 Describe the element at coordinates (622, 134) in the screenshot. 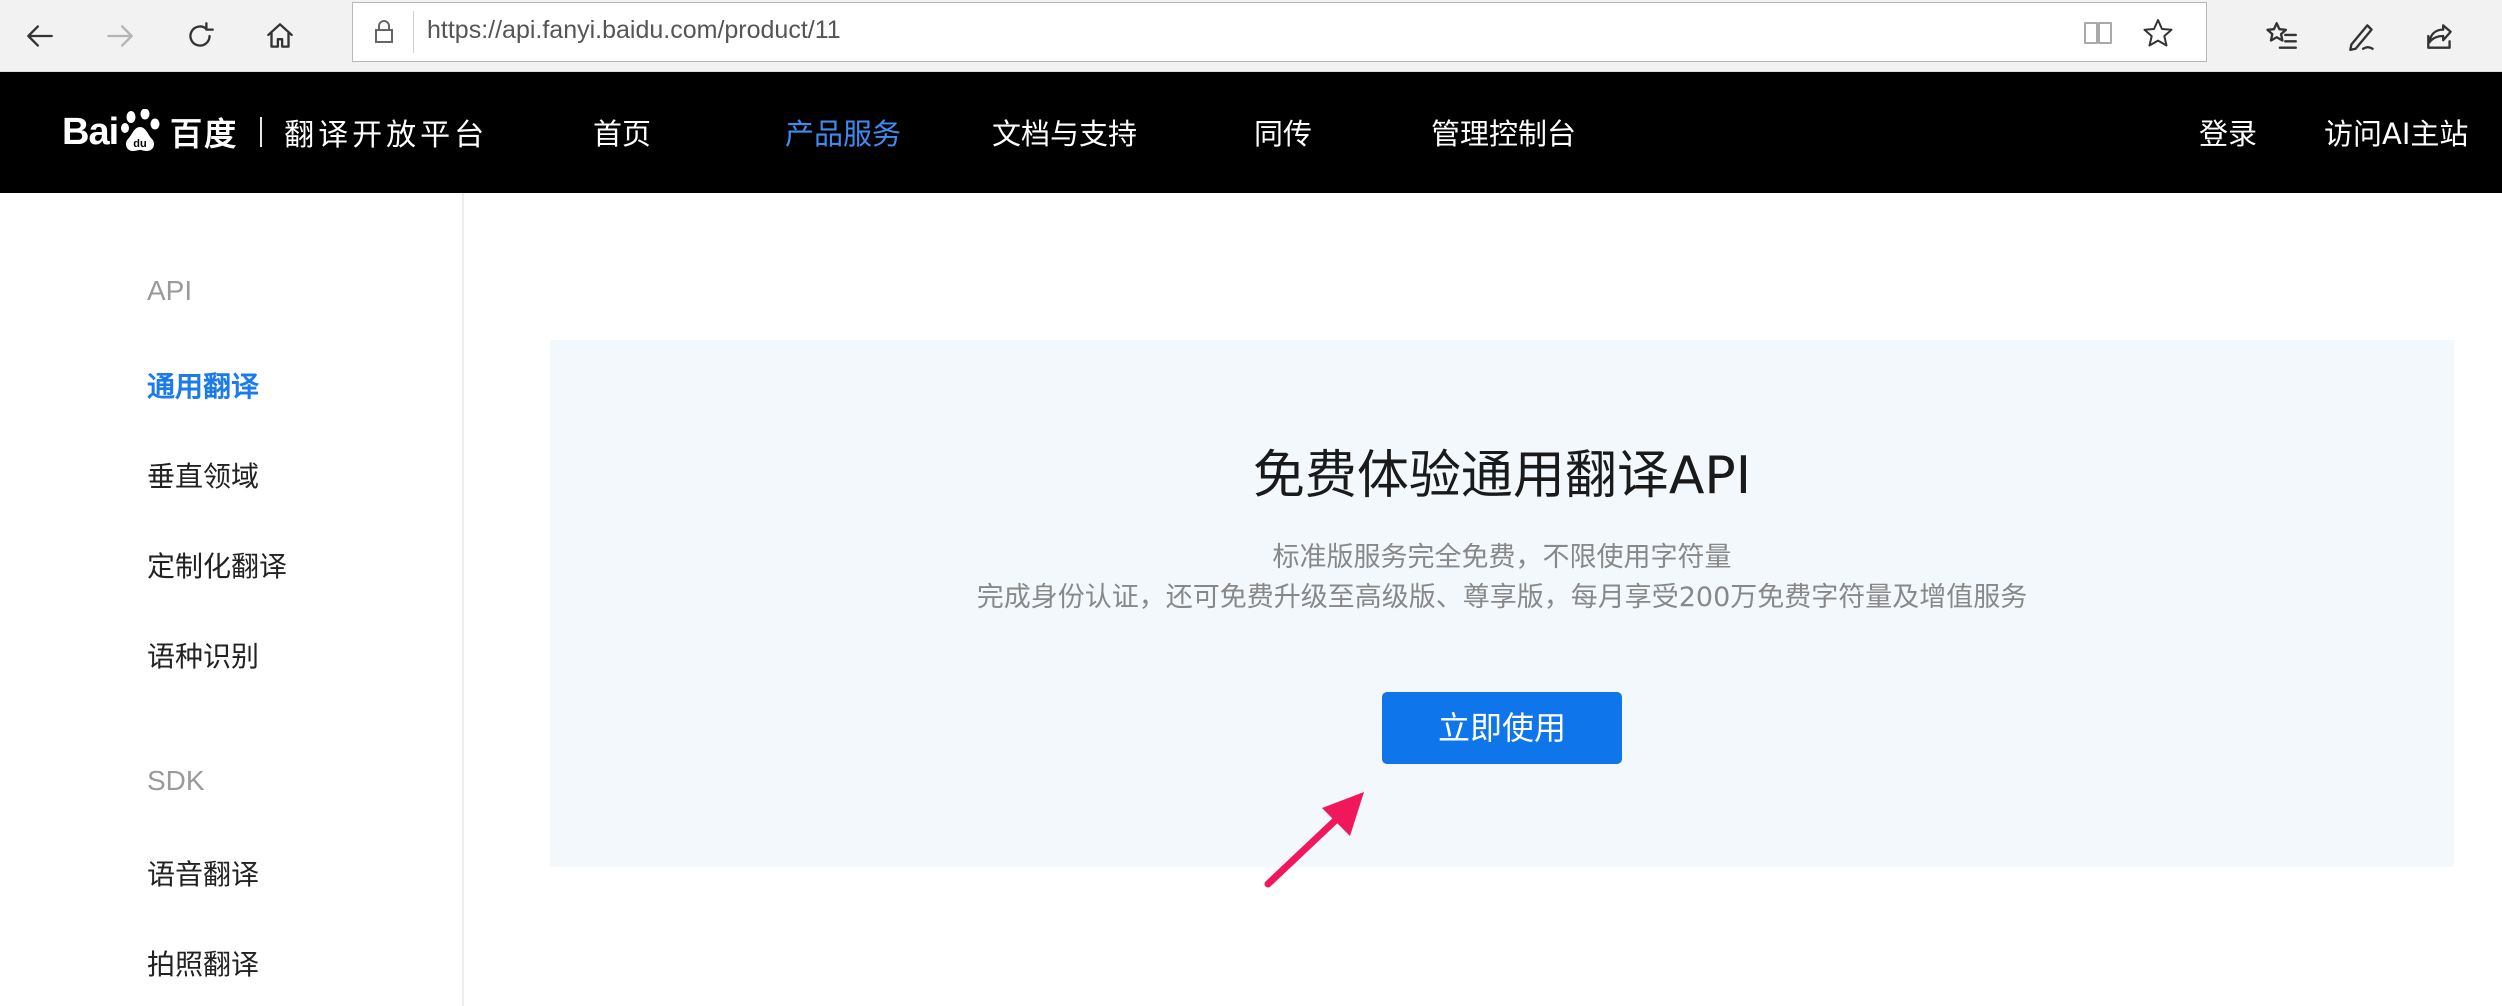

I see `nav-home: 首页` at that location.